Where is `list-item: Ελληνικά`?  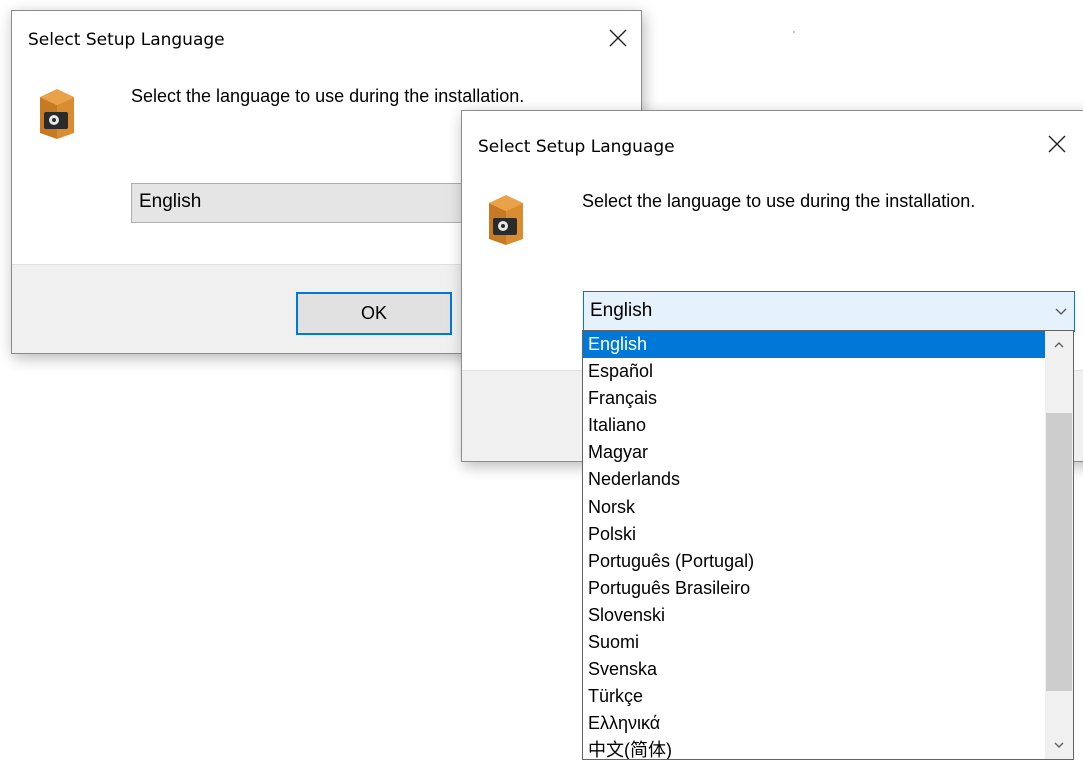 list-item: Ελληνικά is located at coordinates (814, 723).